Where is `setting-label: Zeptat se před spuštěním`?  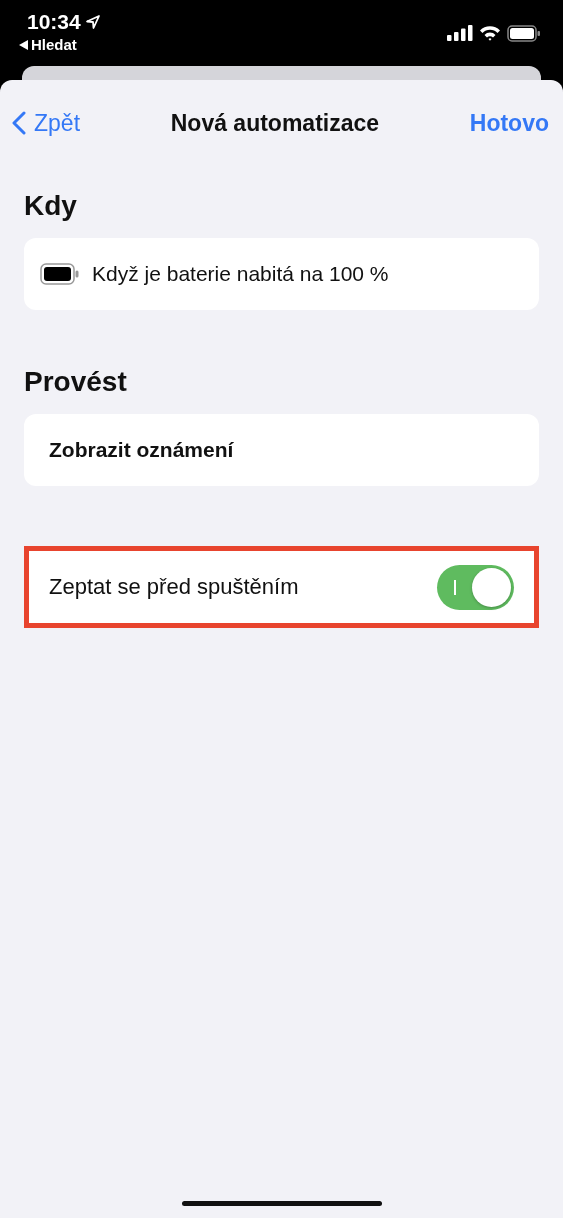
setting-label: Zeptat se před spuštěním is located at coordinates (174, 587).